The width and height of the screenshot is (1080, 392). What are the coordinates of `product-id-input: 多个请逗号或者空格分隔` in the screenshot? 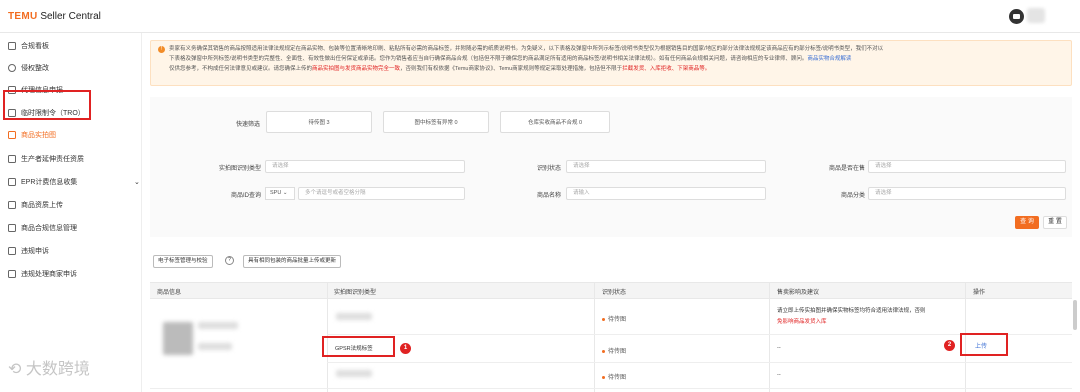 It's located at (381, 193).